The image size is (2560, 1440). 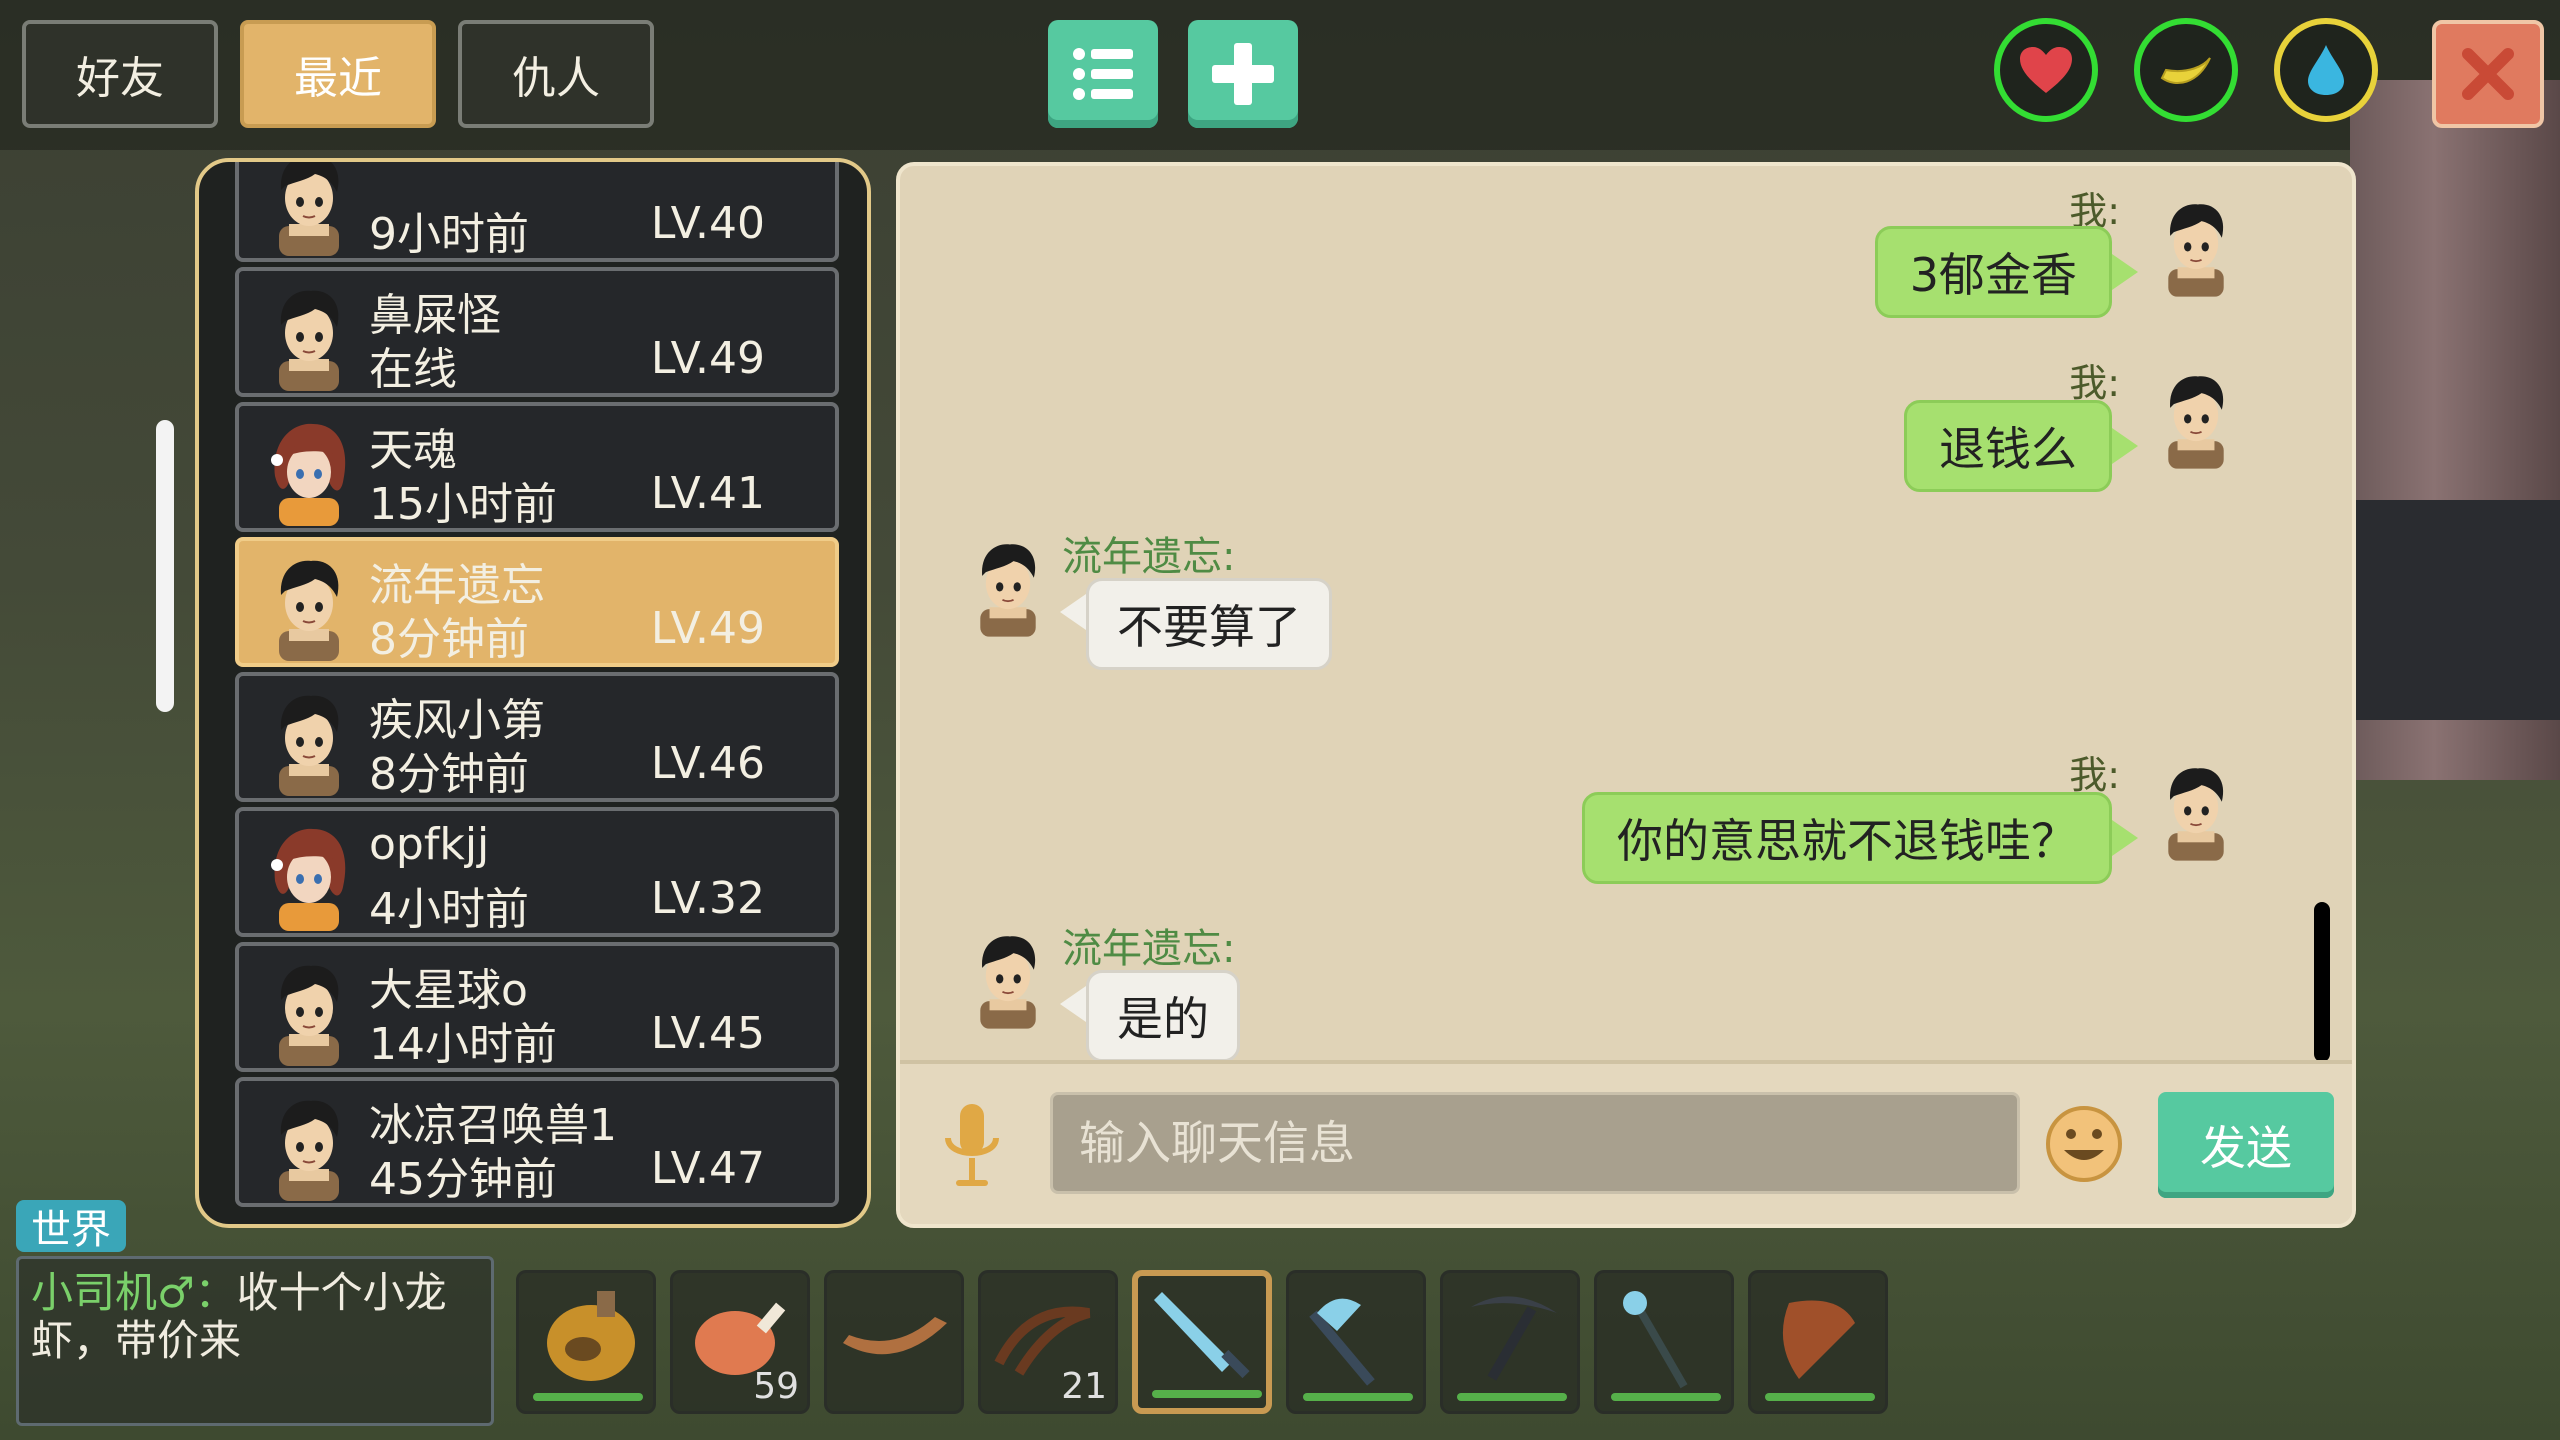 I want to click on water-drop-icon, so click(x=2326, y=70).